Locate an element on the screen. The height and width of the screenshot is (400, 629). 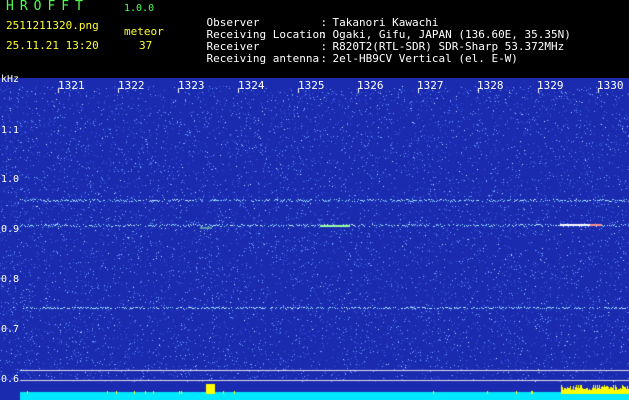
frequency-unit-label: kHz is located at coordinates (10, 79).